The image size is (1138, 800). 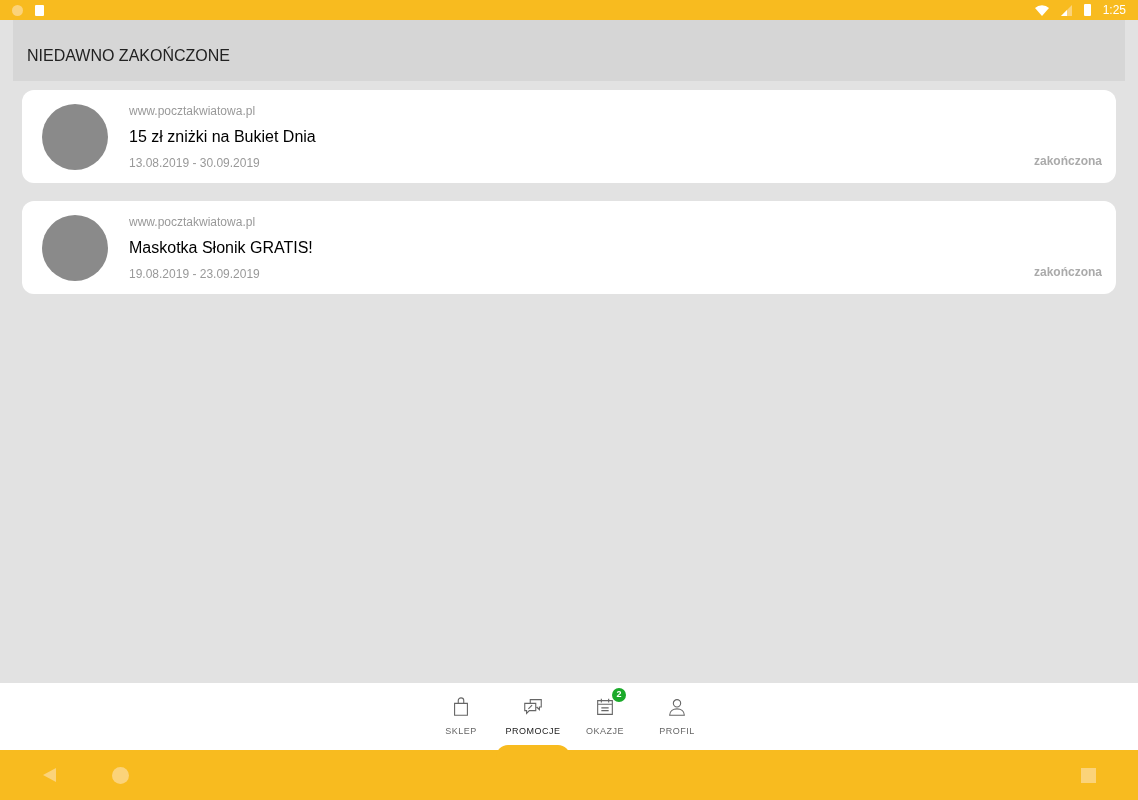 I want to click on recents-icon, so click(x=1088, y=775).